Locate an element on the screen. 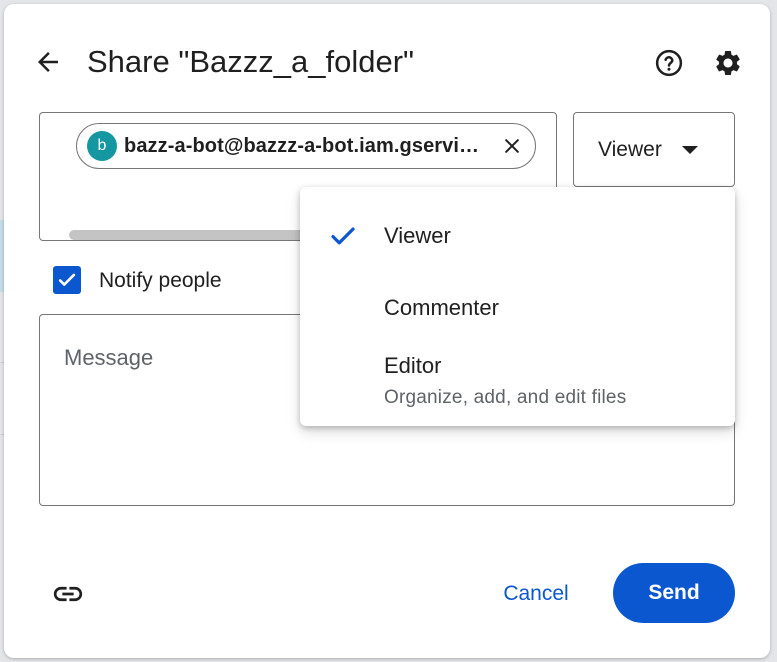  horizontal-scrollbar is located at coordinates (189, 235).